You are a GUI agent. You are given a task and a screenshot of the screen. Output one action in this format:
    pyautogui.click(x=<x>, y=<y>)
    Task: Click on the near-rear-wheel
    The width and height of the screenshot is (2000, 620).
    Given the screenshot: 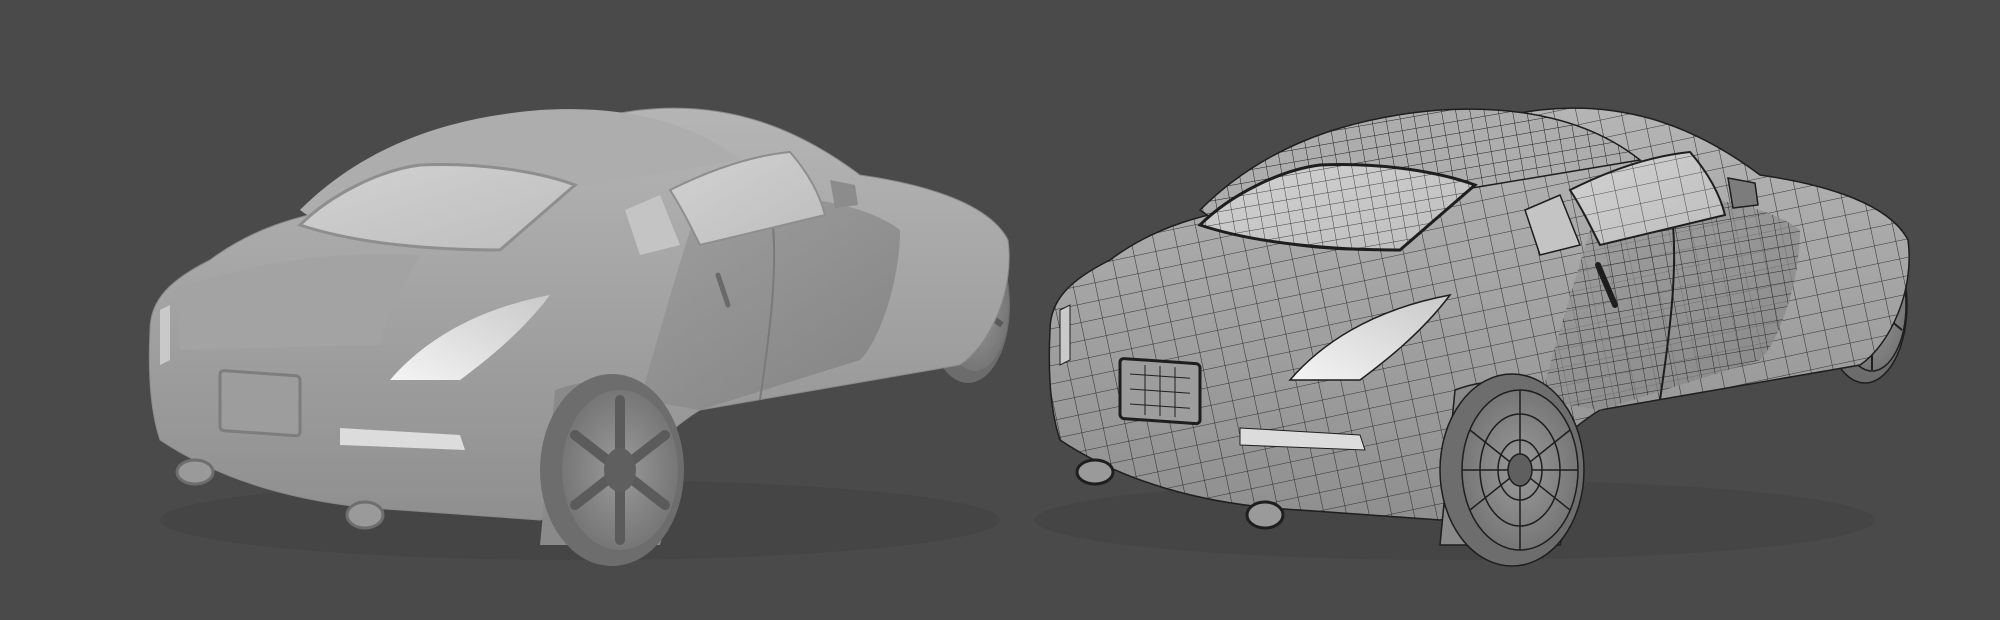 What is the action you would take?
    pyautogui.click(x=612, y=470)
    